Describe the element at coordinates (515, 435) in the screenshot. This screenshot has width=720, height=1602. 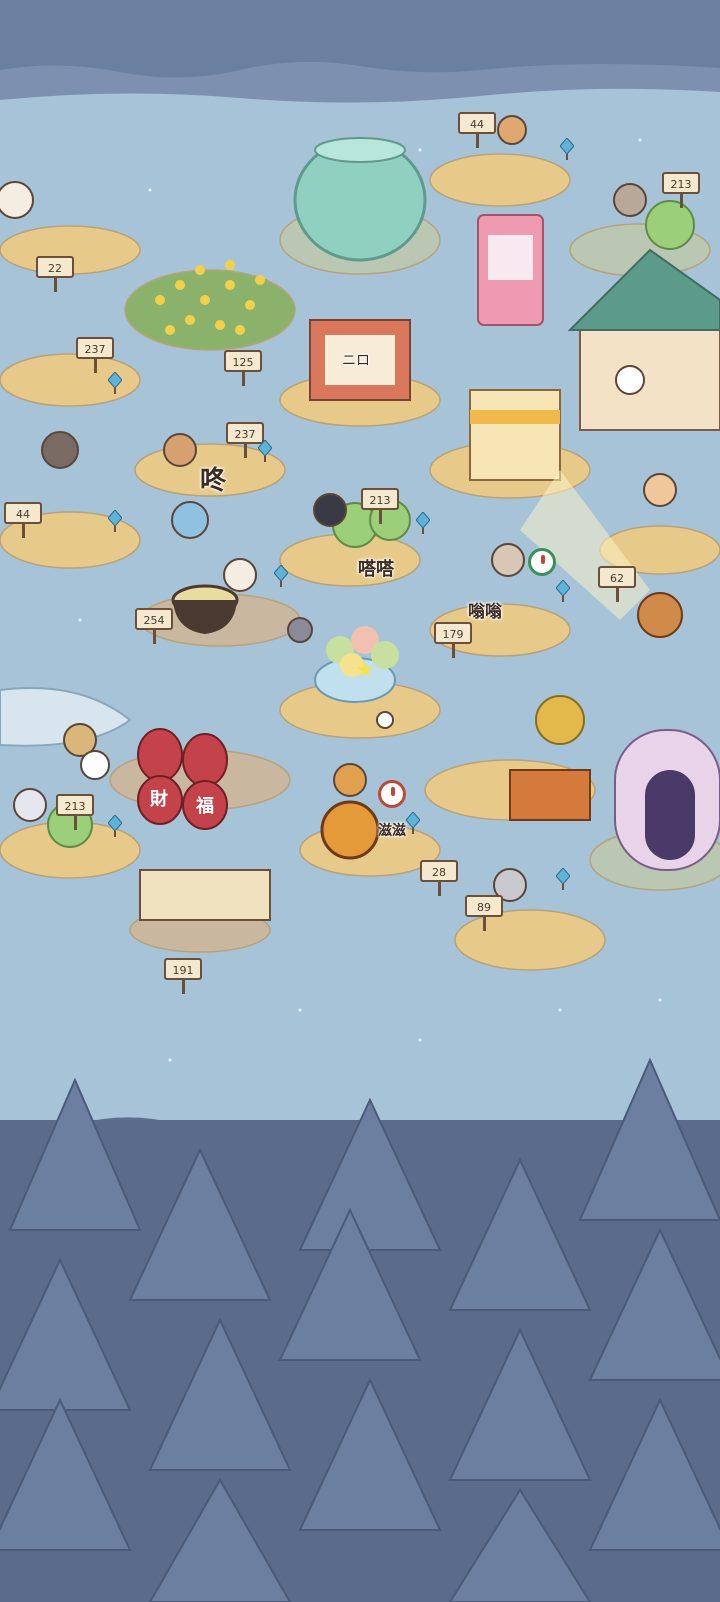
I see `food-stall` at that location.